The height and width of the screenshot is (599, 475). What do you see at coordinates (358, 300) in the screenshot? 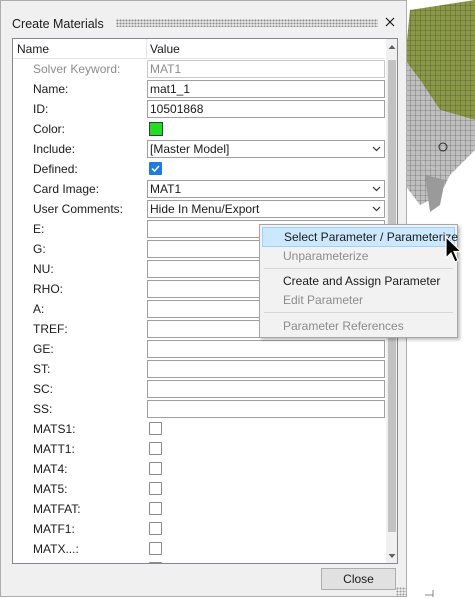
I see `menu-item-edit-parameter: Edit Parameter` at bounding box center [358, 300].